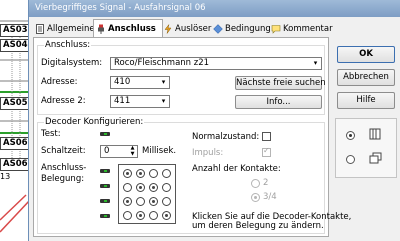  Describe the element at coordinates (63, 101) in the screenshot. I see `adresse2-label: Adresse 2:` at that location.